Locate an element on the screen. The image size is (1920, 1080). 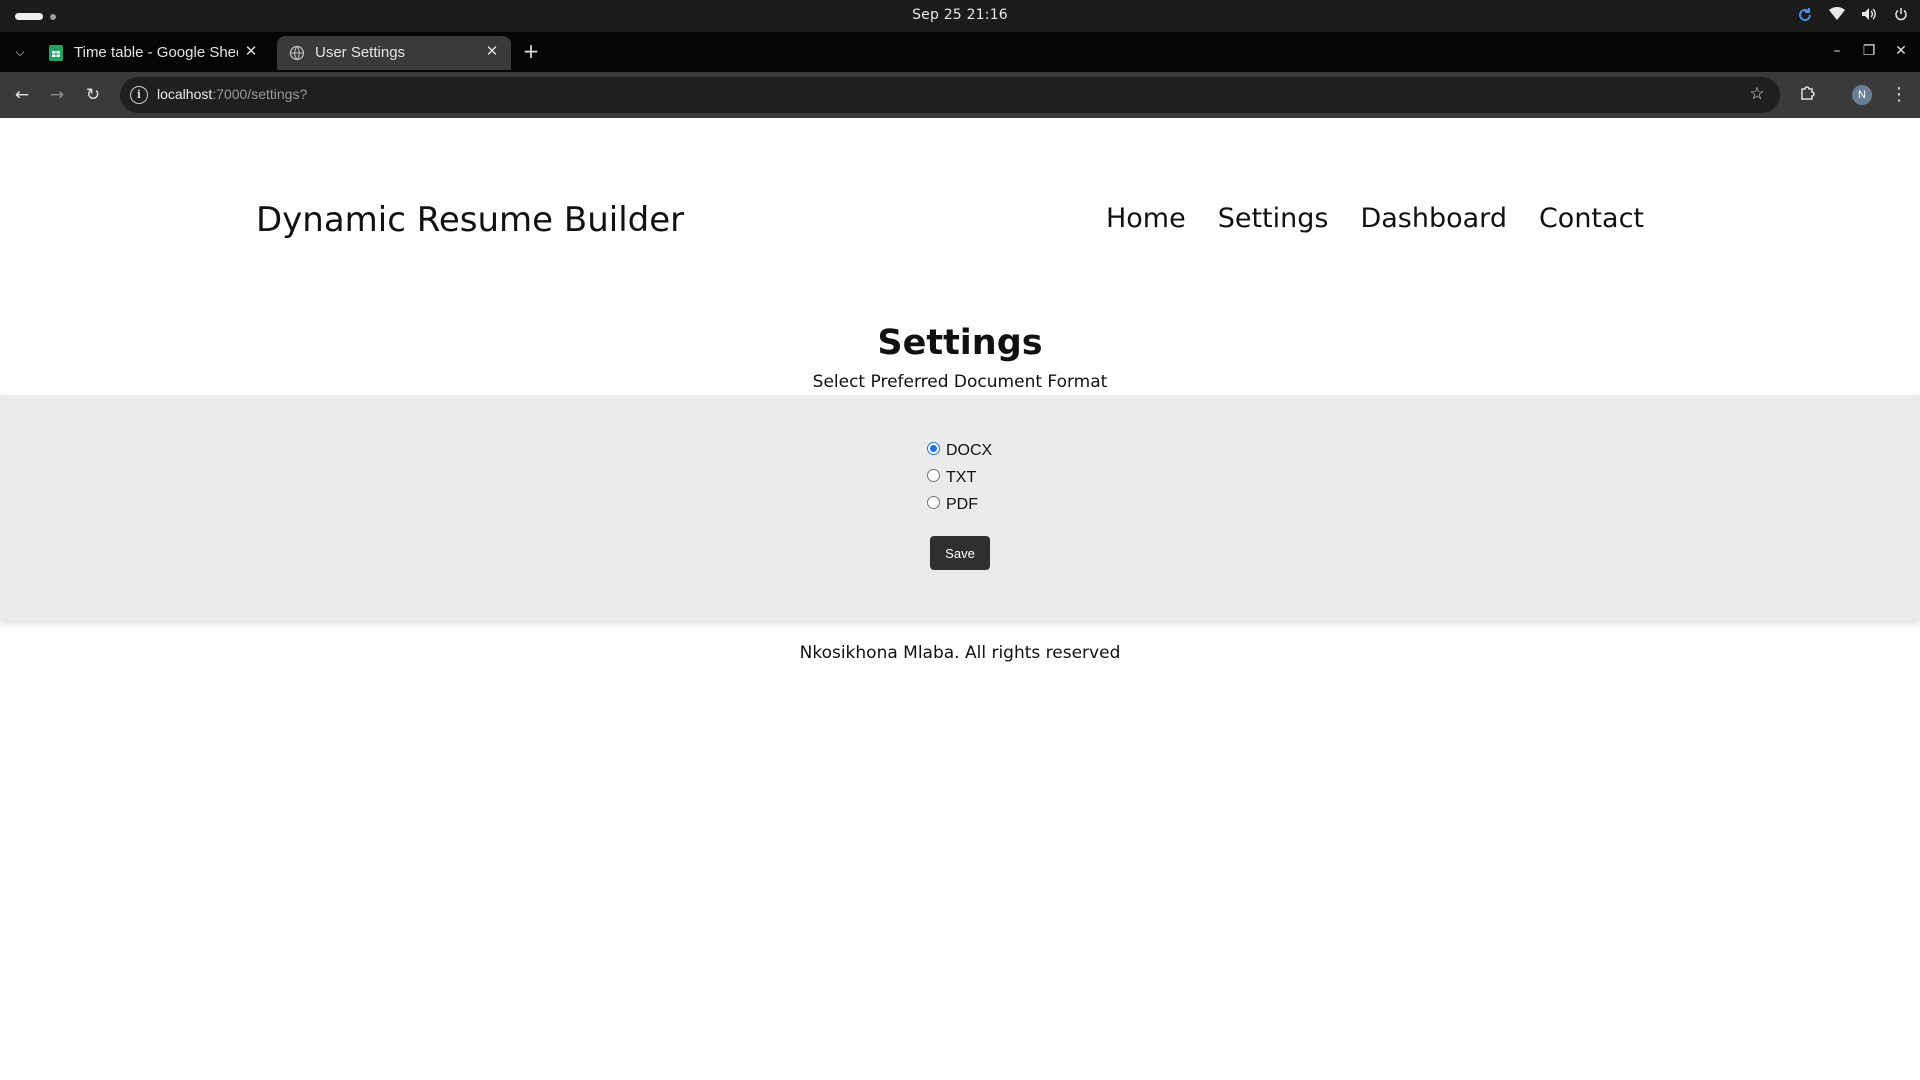
system-tray is located at coordinates (1853, 15).